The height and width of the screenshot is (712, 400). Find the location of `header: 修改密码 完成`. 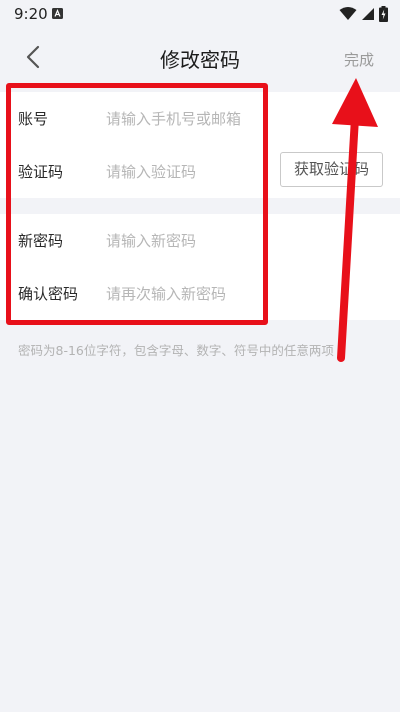

header: 修改密码 完成 is located at coordinates (200, 57).